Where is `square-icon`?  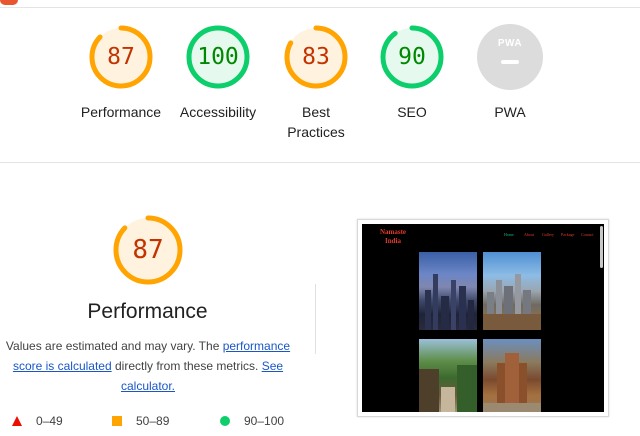
square-icon is located at coordinates (117, 421).